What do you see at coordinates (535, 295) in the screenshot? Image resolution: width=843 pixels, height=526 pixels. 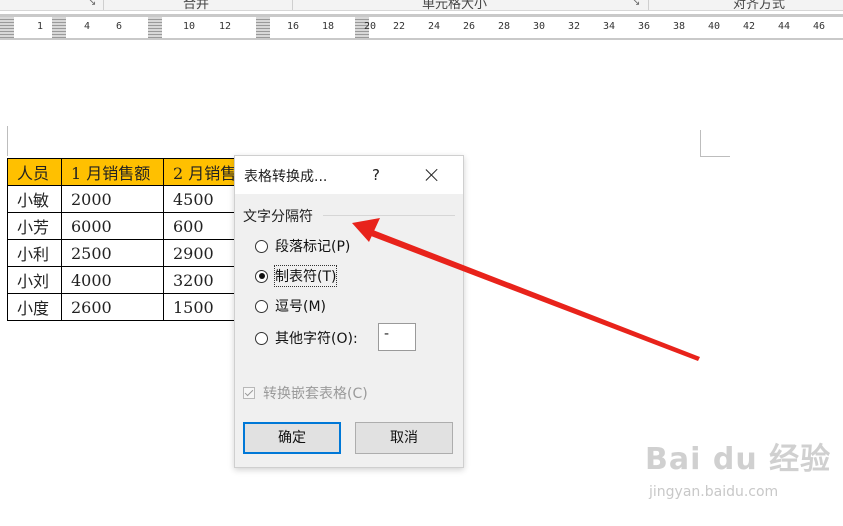 I see `red-arrow-shaft` at bounding box center [535, 295].